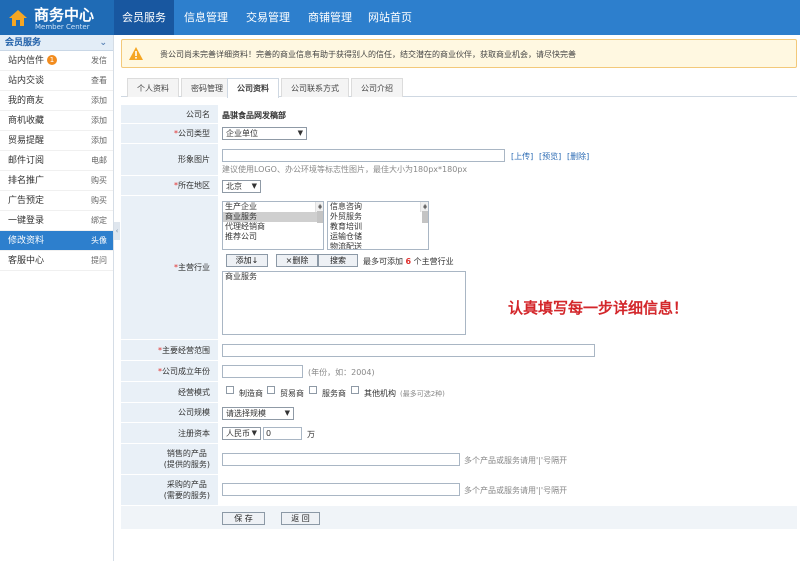 Image resolution: width=800 pixels, height=561 pixels. Describe the element at coordinates (144, 17) in the screenshot. I see `nav-member-service: 会员服务` at that location.